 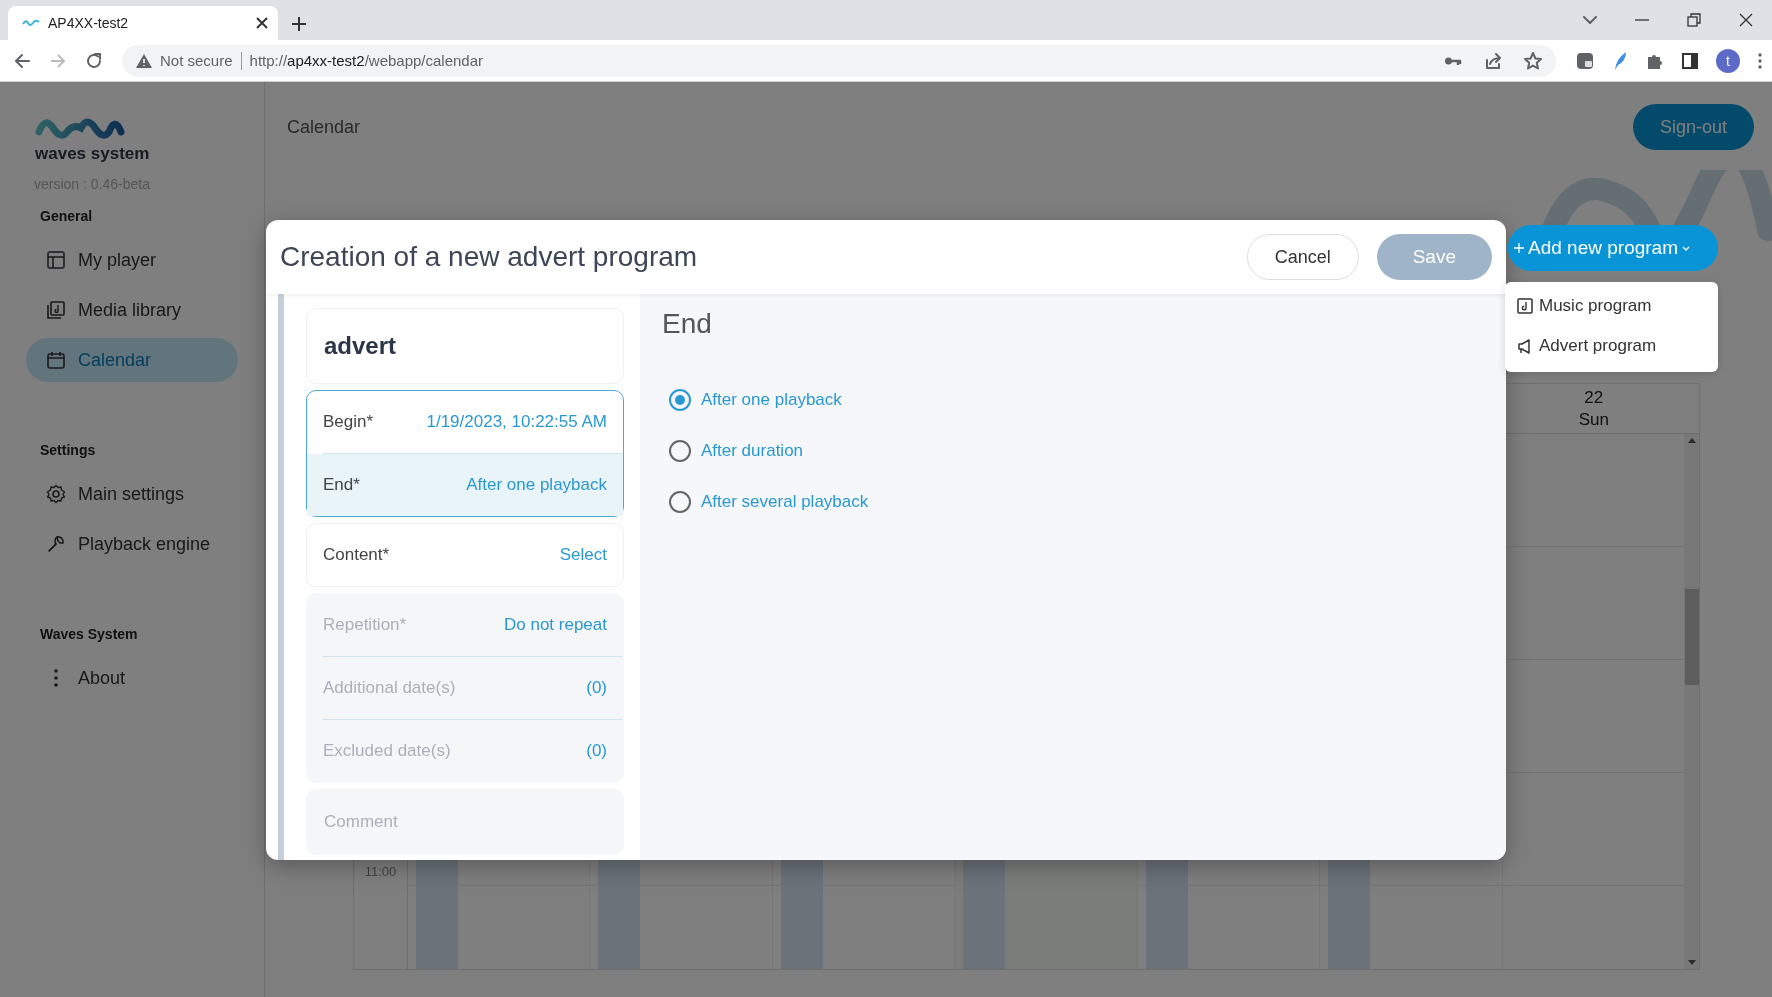 What do you see at coordinates (1686, 248) in the screenshot?
I see `caret-icon` at bounding box center [1686, 248].